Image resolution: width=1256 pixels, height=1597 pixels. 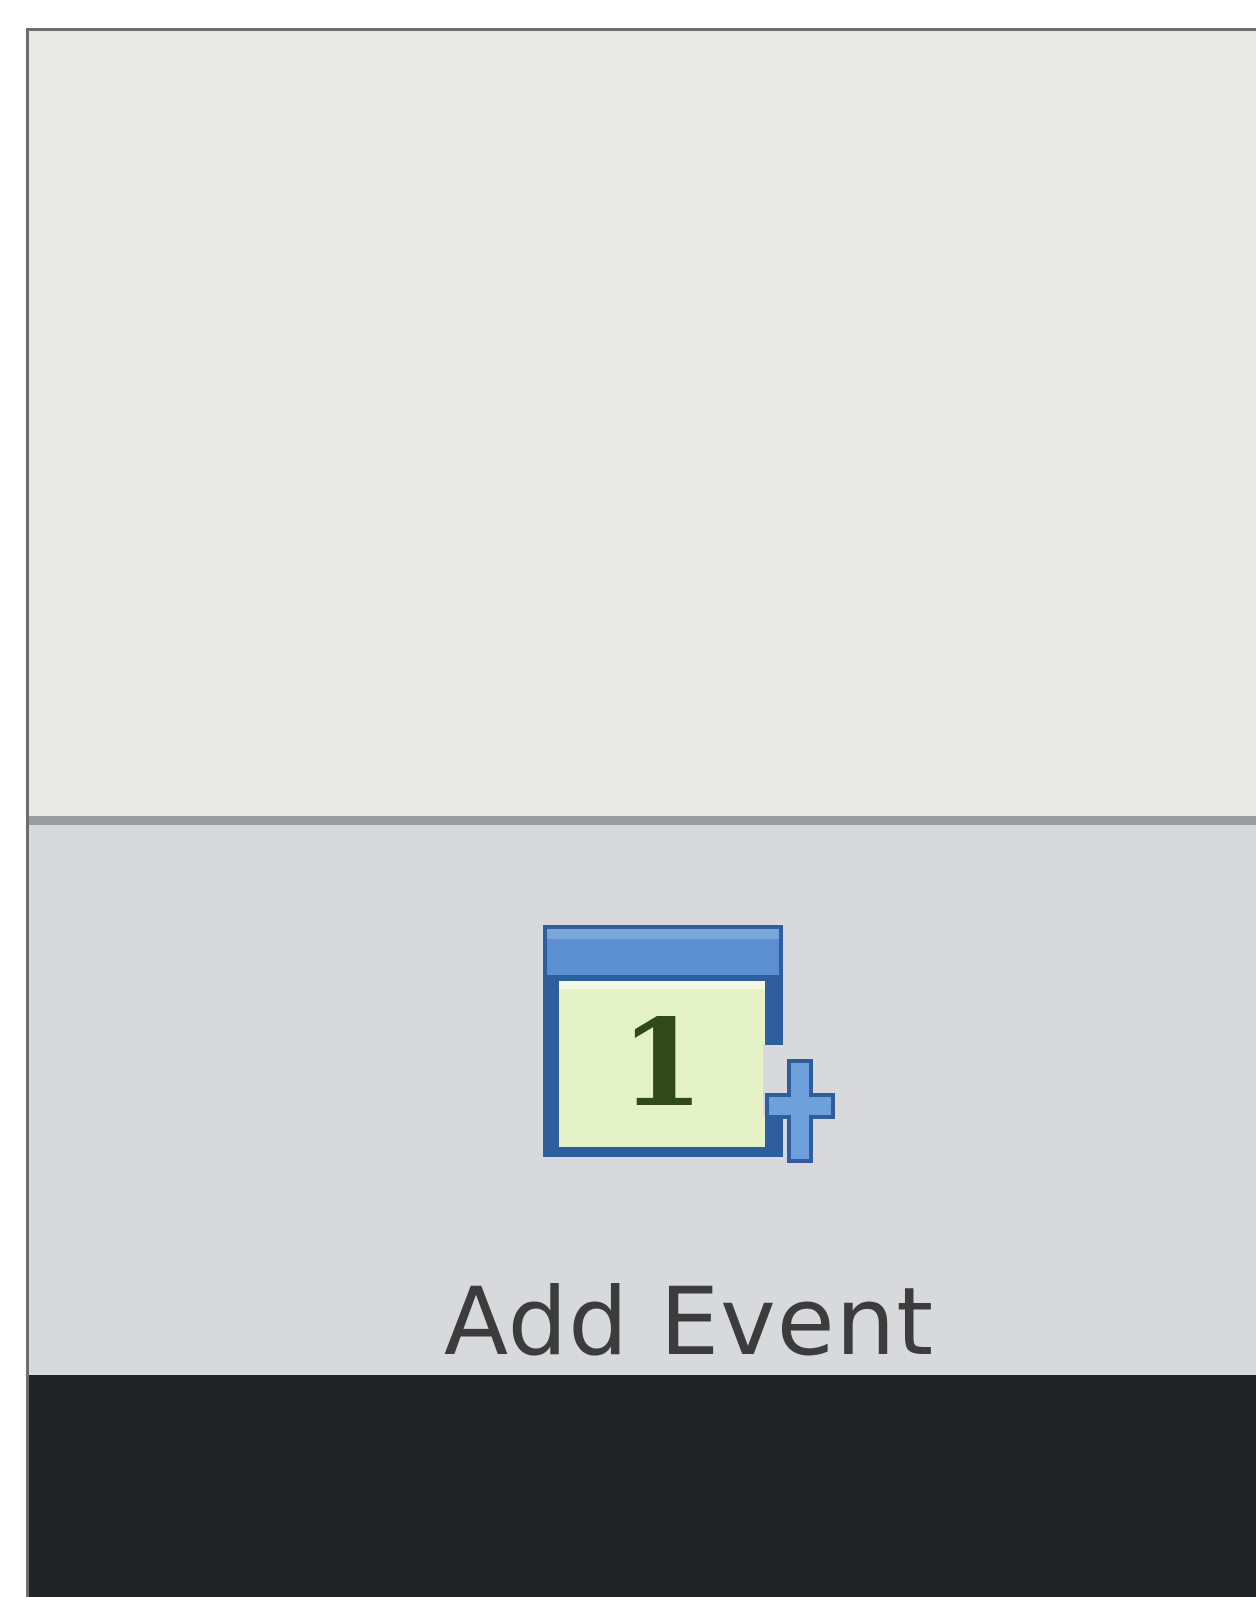 What do you see at coordinates (689, 1322) in the screenshot?
I see `add-event-label: Add Event` at bounding box center [689, 1322].